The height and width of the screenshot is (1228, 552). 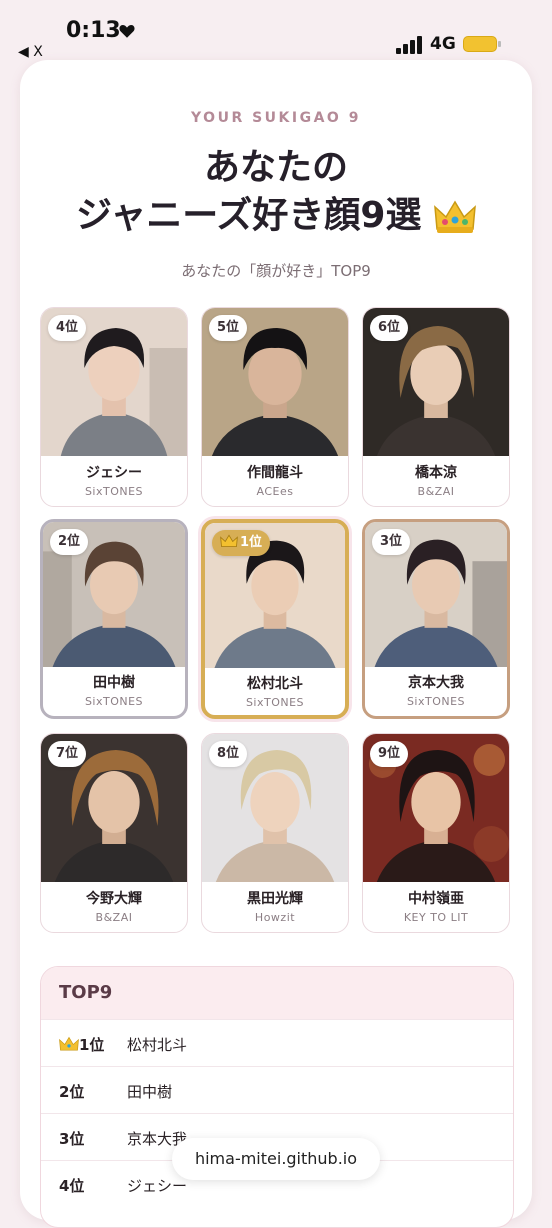 I want to click on list-item: 2位 田中樹, so click(x=277, y=1089).